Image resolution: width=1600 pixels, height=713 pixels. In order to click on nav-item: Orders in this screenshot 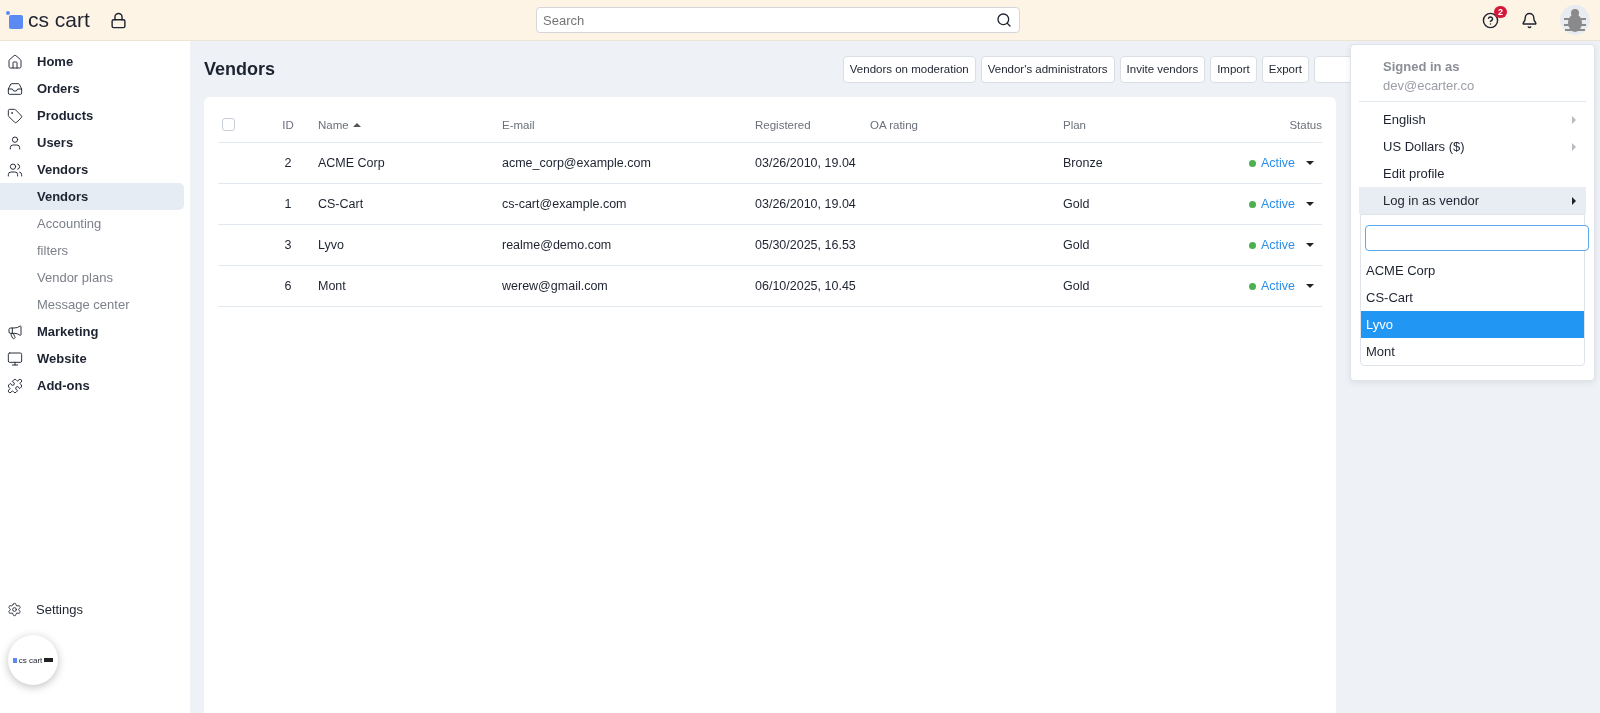, I will do `click(92, 88)`.